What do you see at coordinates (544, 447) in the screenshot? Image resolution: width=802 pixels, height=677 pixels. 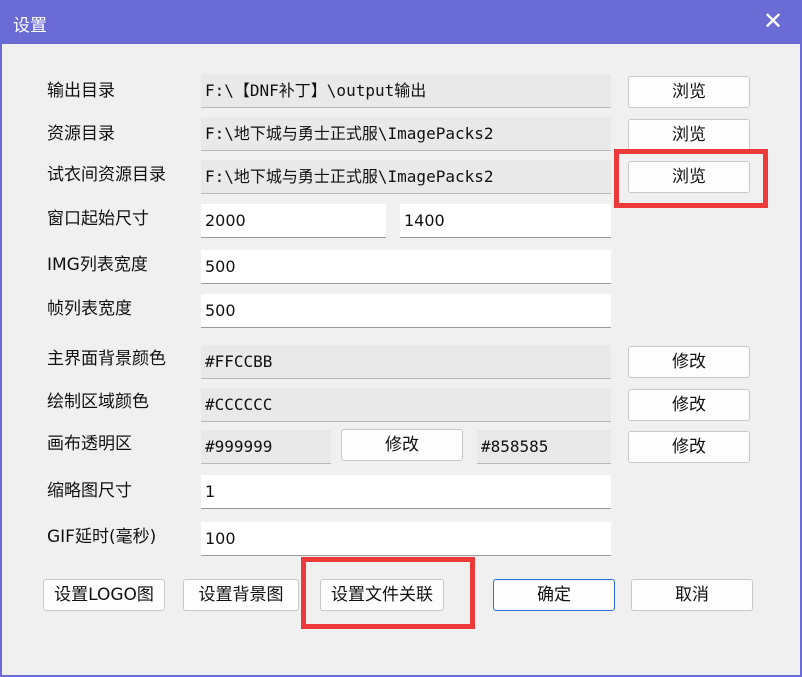 I see `canvas-transparent-color2-field: #858585` at bounding box center [544, 447].